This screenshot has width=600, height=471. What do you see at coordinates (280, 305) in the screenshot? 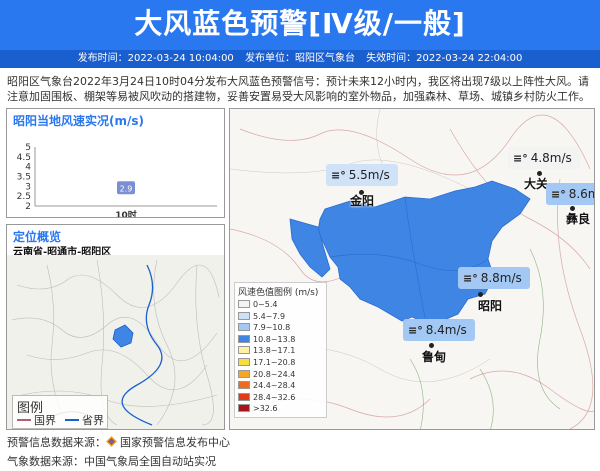
I see `wind-legend-row: 0~5.4` at bounding box center [280, 305].